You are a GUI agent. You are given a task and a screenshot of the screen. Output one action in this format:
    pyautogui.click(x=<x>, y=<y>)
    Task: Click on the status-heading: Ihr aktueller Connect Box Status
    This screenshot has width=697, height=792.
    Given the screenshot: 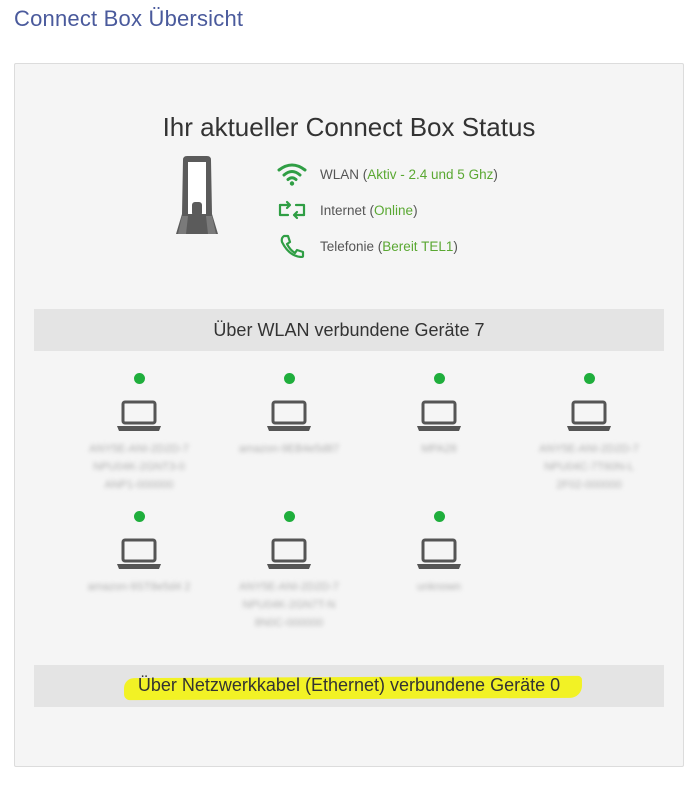 What is the action you would take?
    pyautogui.click(x=349, y=127)
    